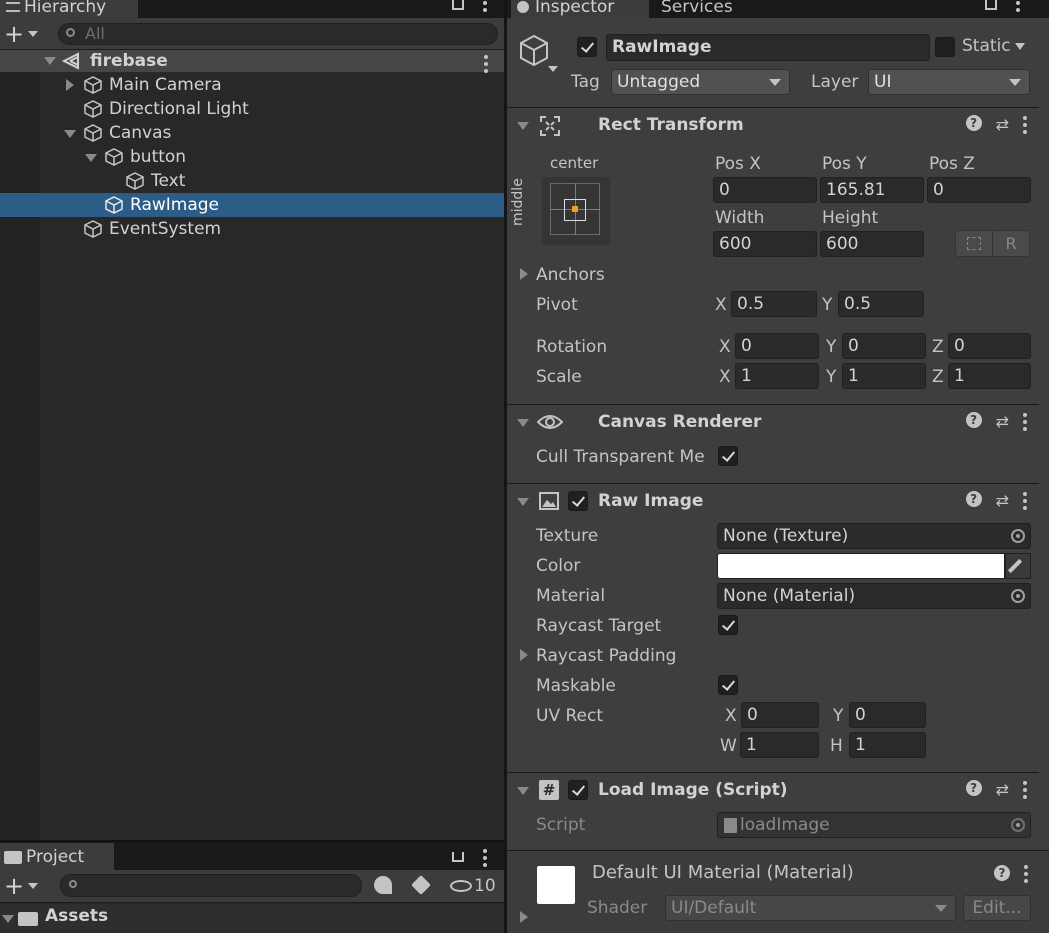  What do you see at coordinates (728, 625) in the screenshot?
I see `raycast-target-checkbox` at bounding box center [728, 625].